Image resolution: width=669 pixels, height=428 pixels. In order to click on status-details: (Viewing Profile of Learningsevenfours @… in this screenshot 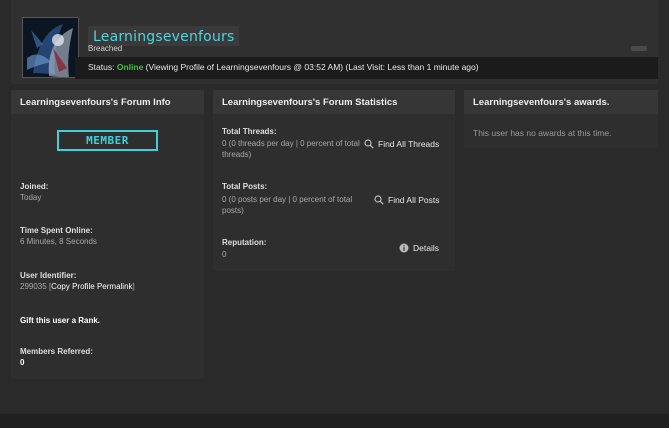, I will do `click(312, 67)`.